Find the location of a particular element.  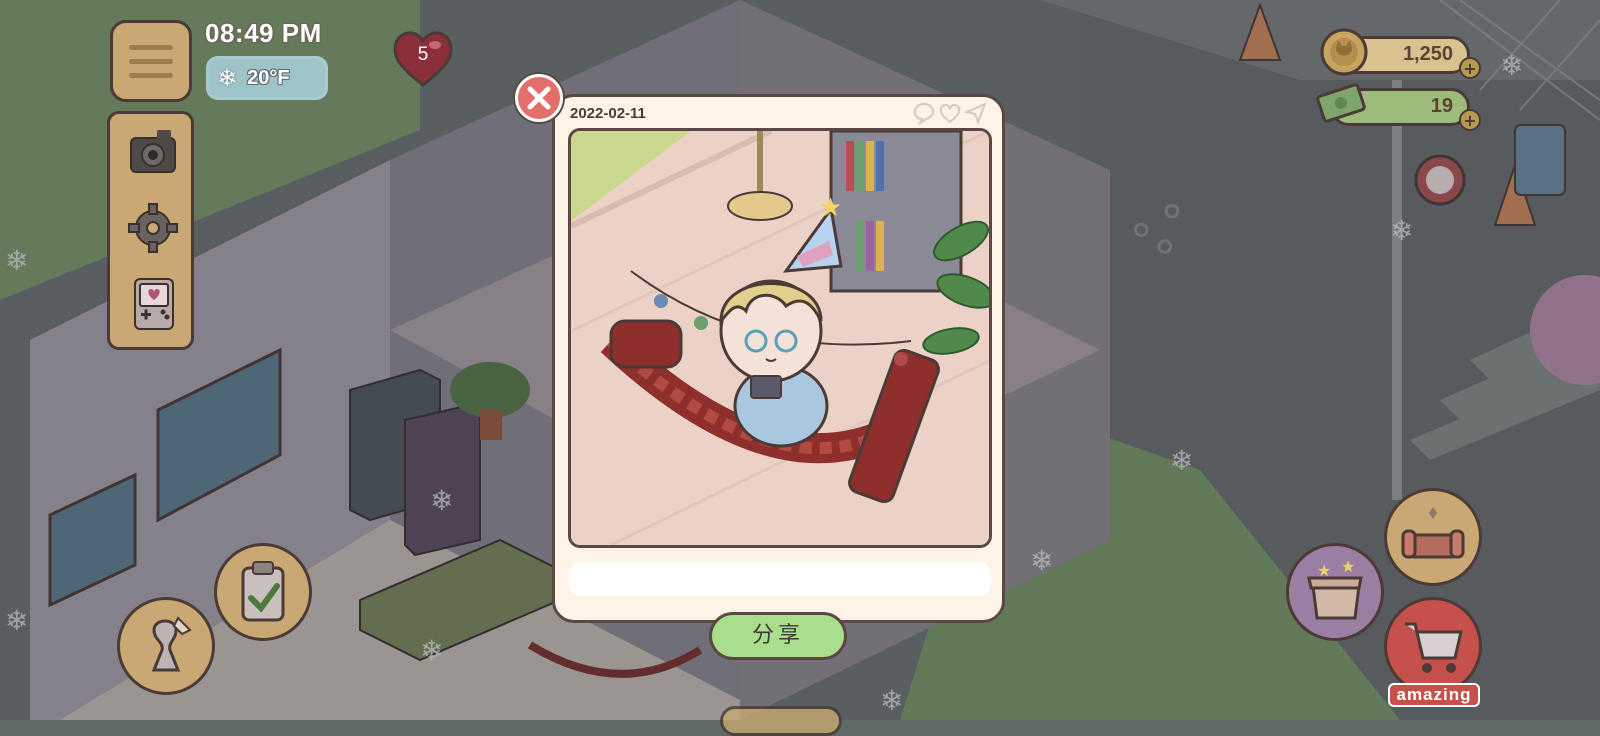

heart-outline-icon is located at coordinates (950, 113).